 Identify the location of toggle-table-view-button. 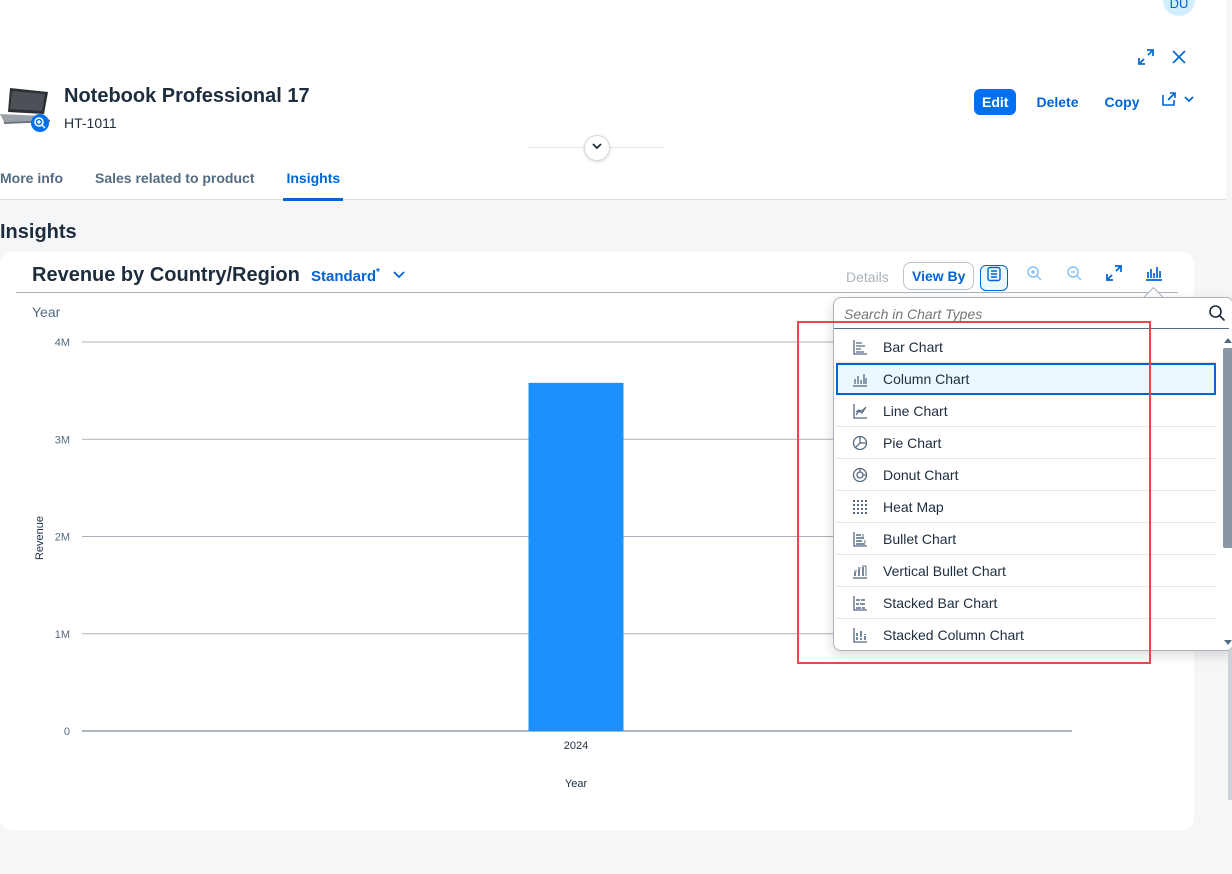
(994, 278).